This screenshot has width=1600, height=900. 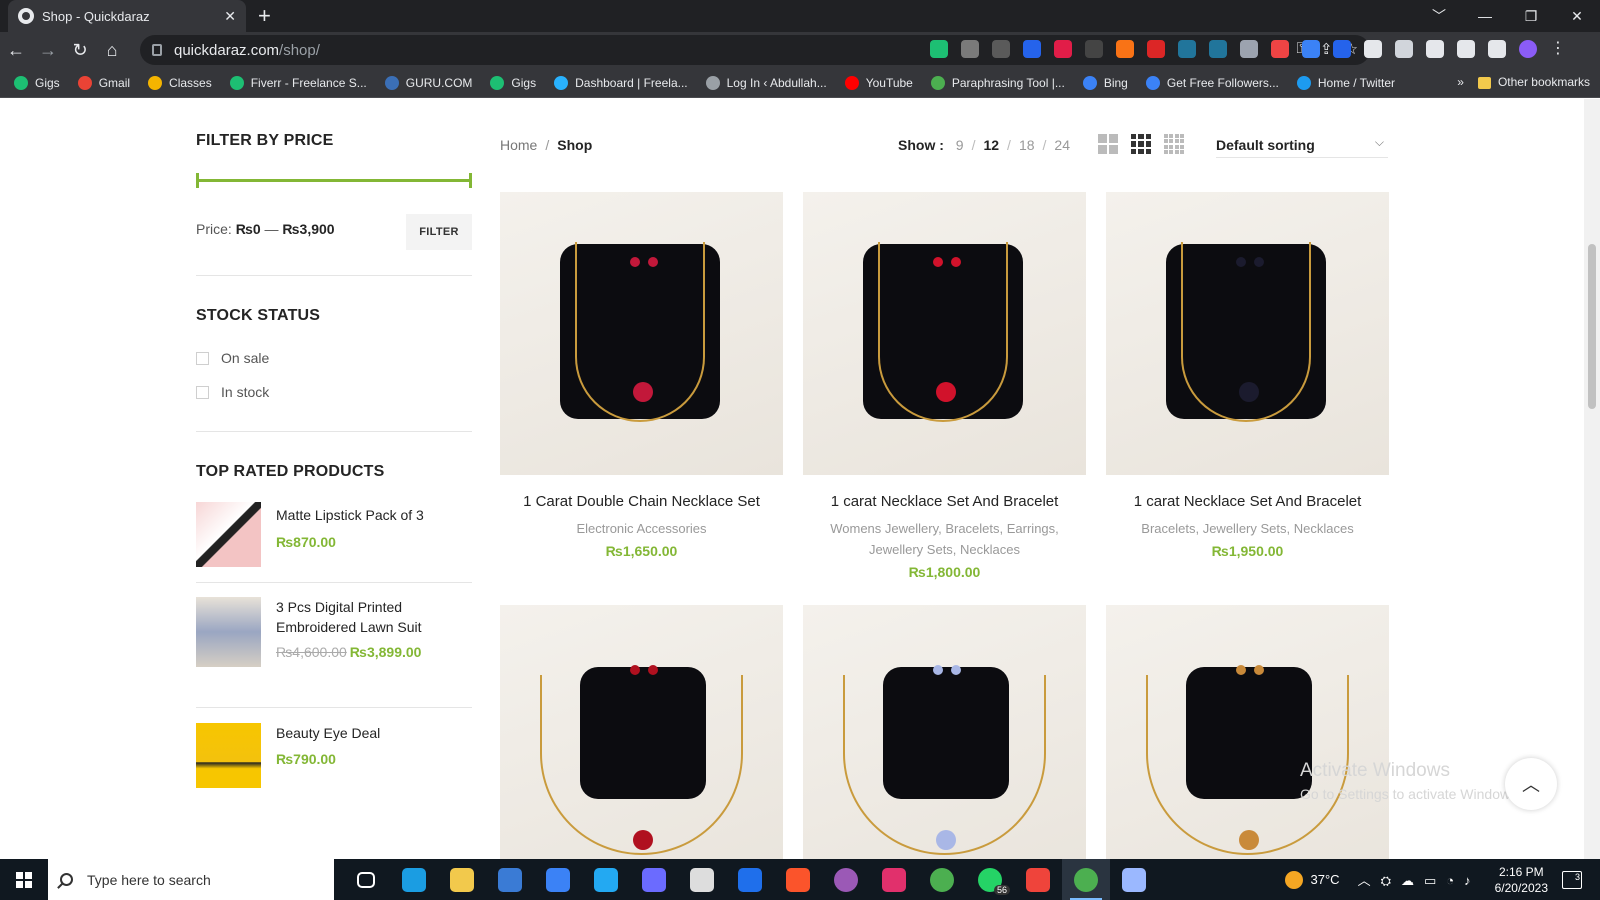 I want to click on download-icon, so click(x=1311, y=49).